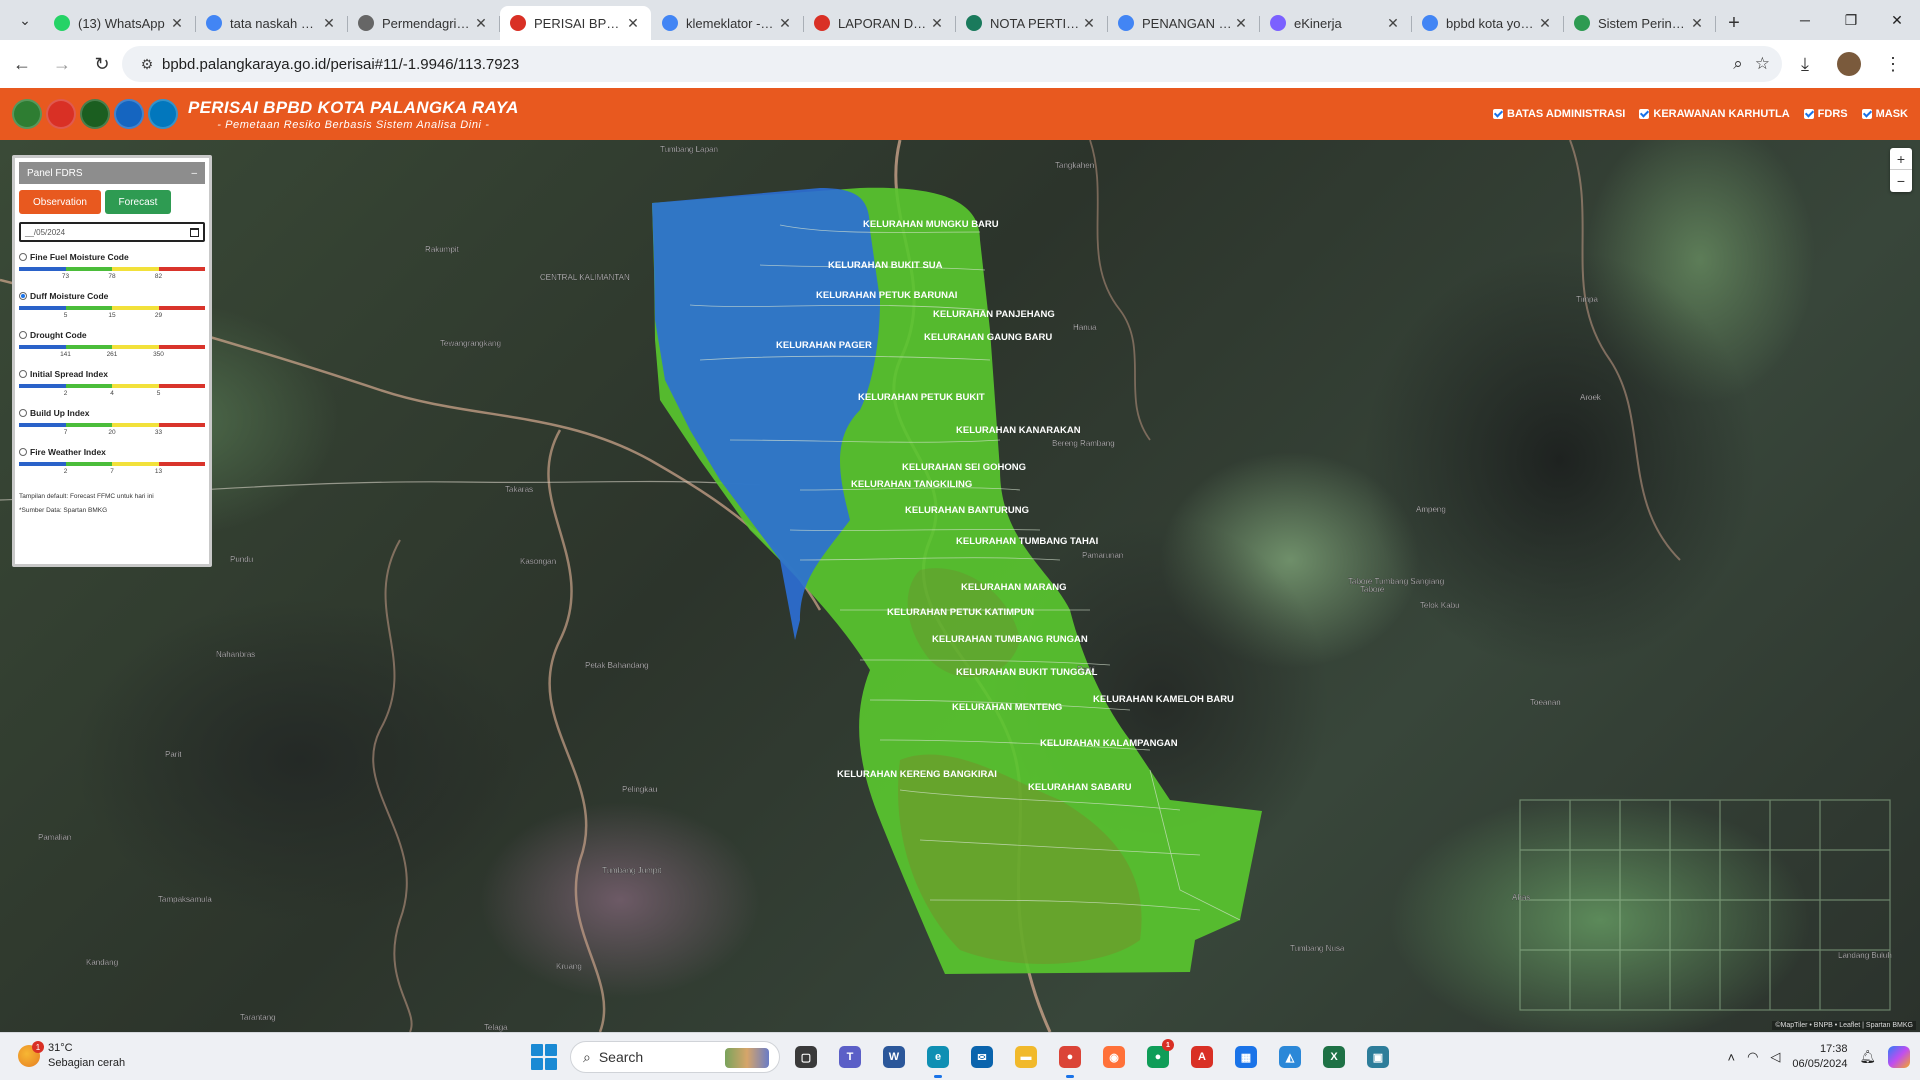 This screenshot has width=1920, height=1080. Describe the element at coordinates (62, 64) in the screenshot. I see `forward-arrow-icon: →` at that location.